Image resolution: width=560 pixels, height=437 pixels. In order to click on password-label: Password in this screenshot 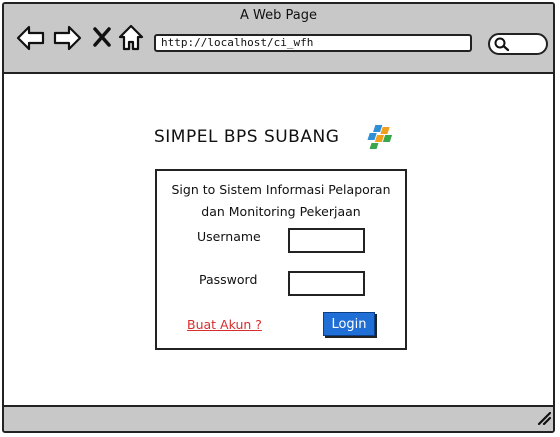, I will do `click(228, 279)`.